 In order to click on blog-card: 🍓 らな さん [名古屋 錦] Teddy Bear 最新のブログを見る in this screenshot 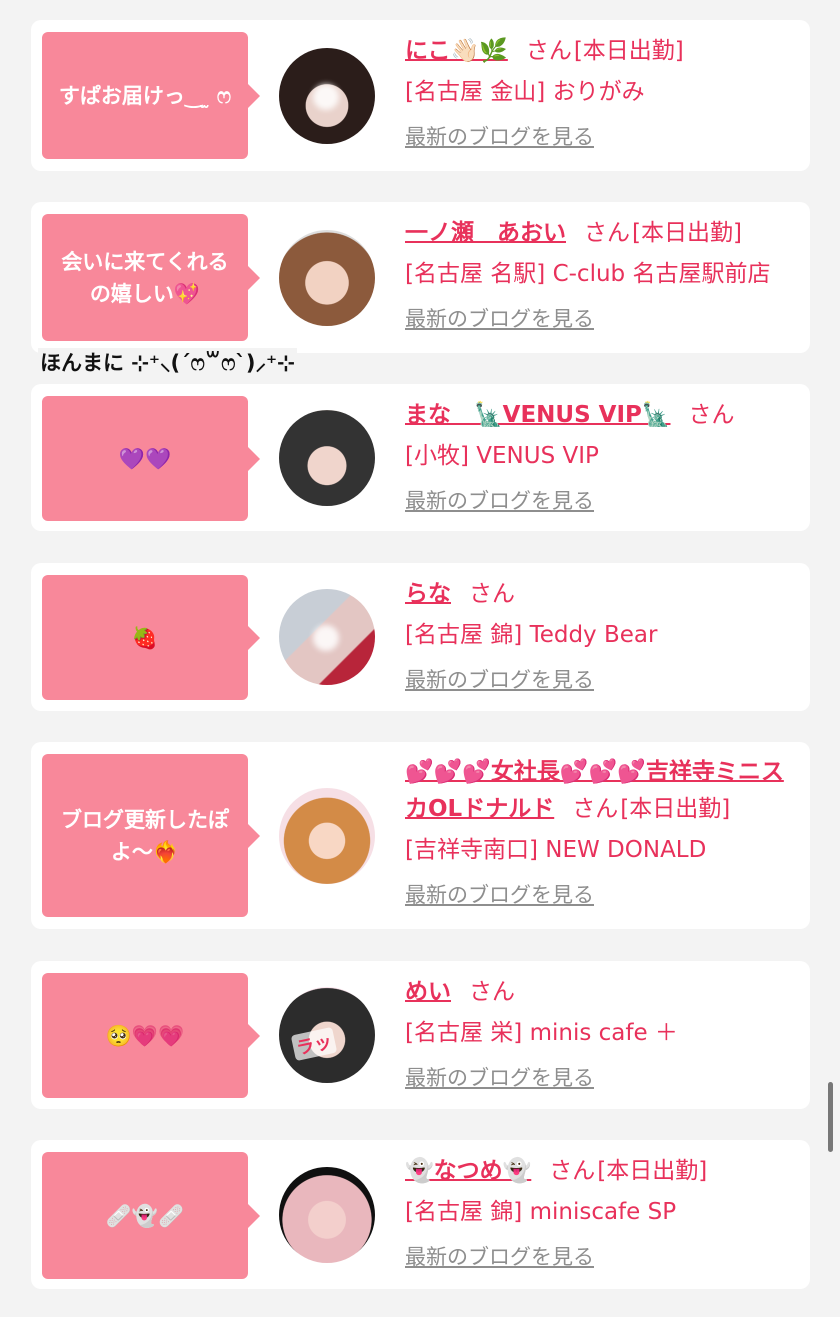, I will do `click(420, 637)`.